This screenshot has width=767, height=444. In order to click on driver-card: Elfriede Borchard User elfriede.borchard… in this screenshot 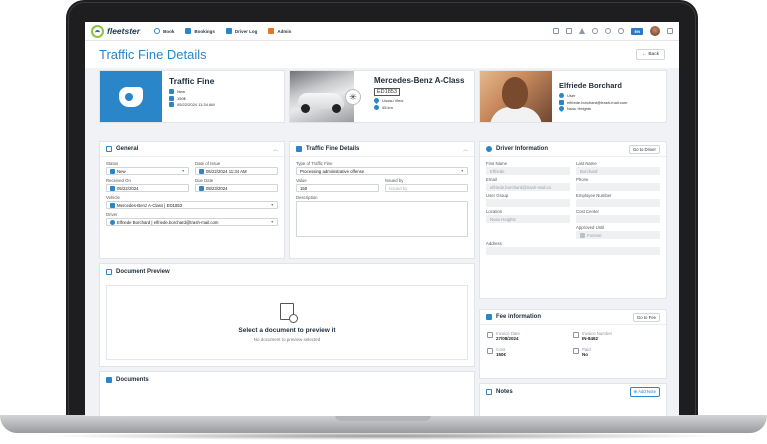, I will do `click(573, 96)`.